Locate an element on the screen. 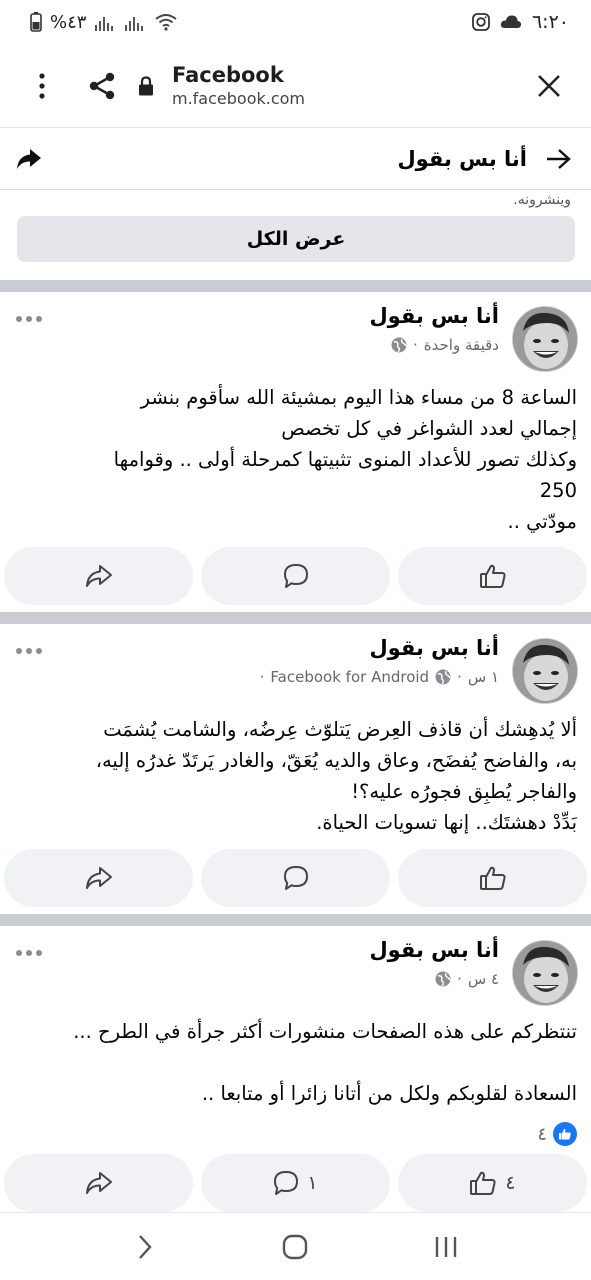  post-line: والفاجر يُطبِق فجورُه عليه؟! is located at coordinates (464, 791).